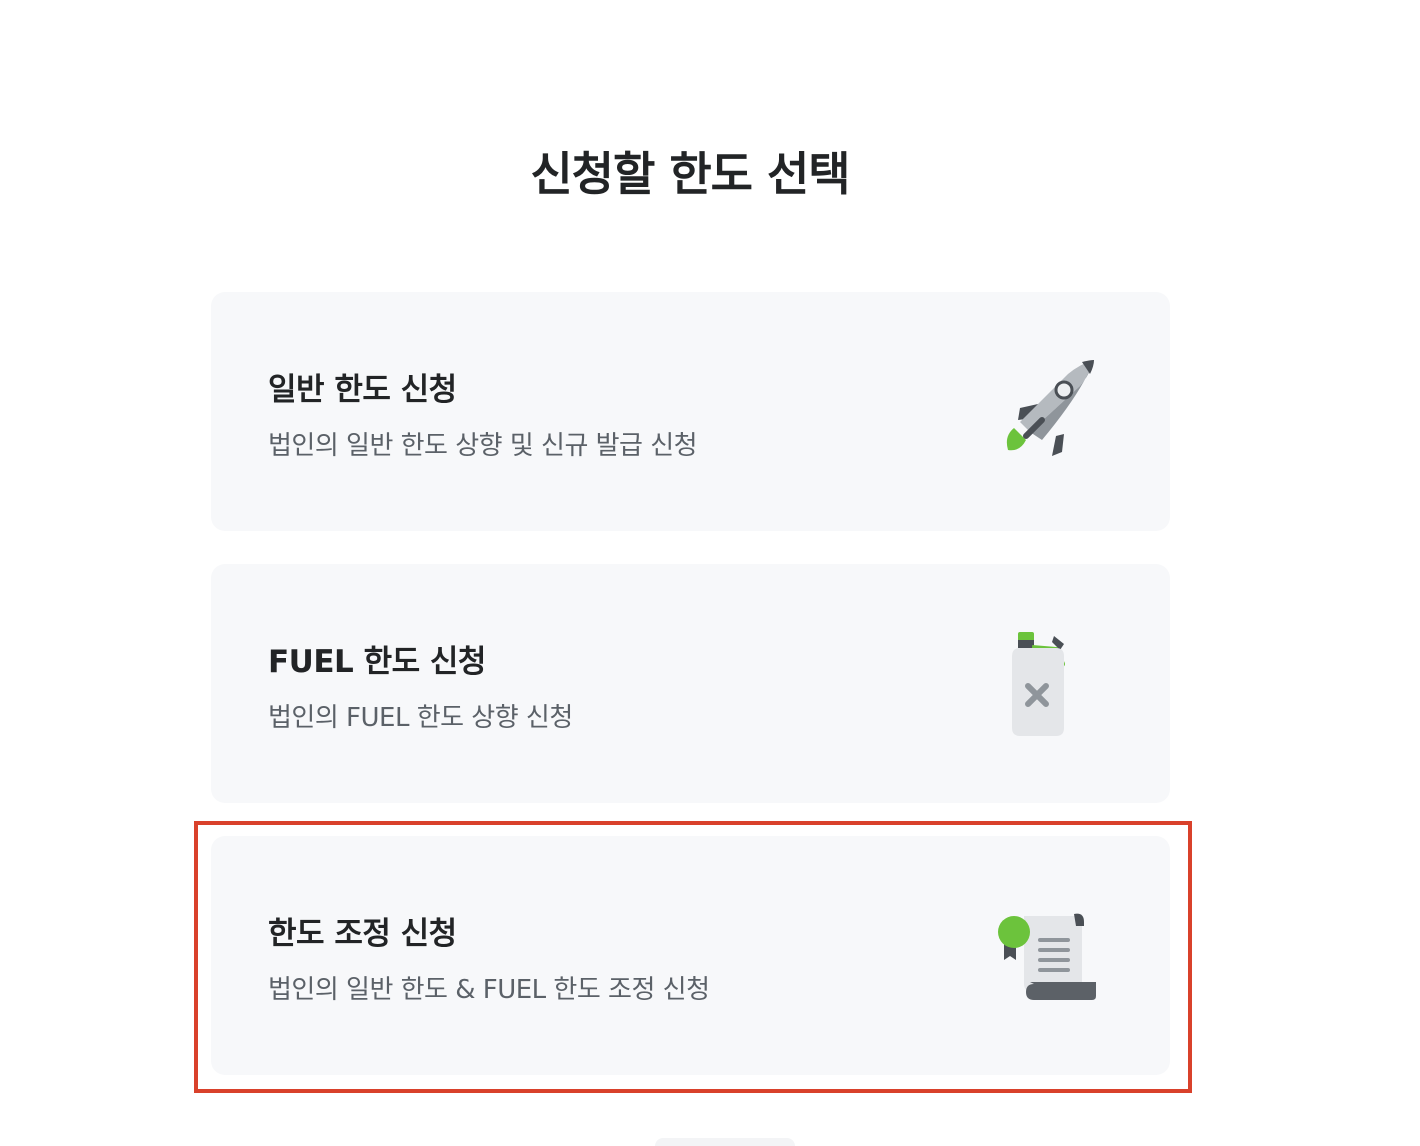 Image resolution: width=1420 pixels, height=1146 pixels. I want to click on certificate-scroll-icon, so click(1045, 956).